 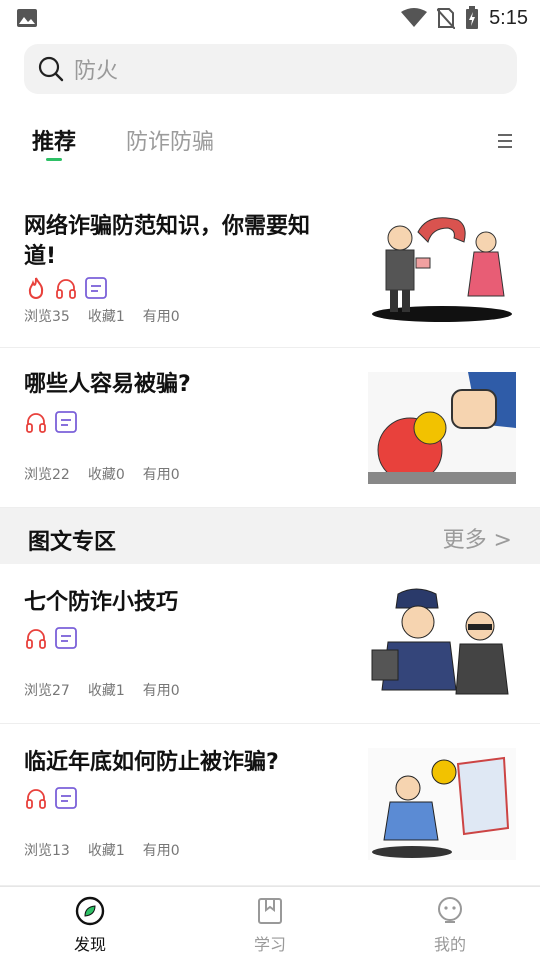 I want to click on compass-icon, so click(x=90, y=911).